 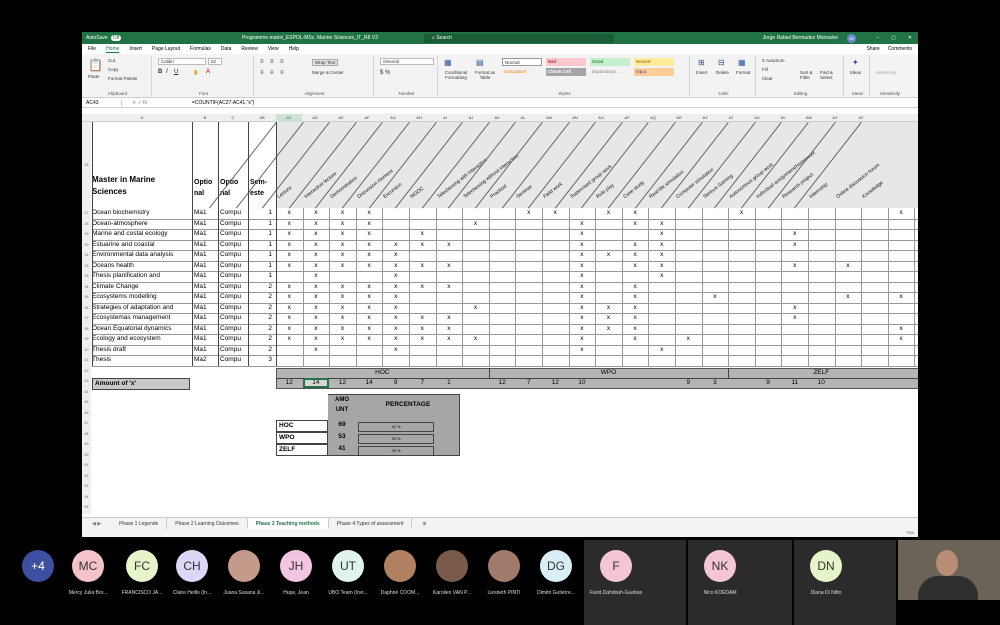 What do you see at coordinates (519, 38) in the screenshot?
I see `search-box: ⌕ Search` at bounding box center [519, 38].